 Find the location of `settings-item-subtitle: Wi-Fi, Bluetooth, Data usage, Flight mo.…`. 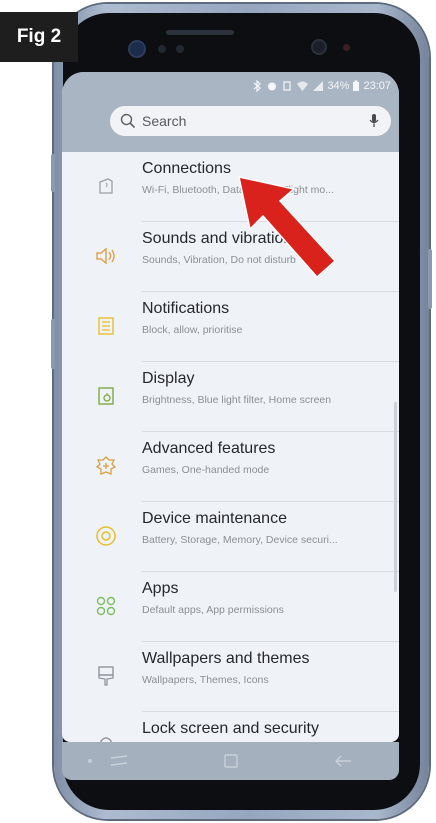

settings-item-subtitle: Wi-Fi, Bluetooth, Data usage, Flight mo.… is located at coordinates (238, 190).